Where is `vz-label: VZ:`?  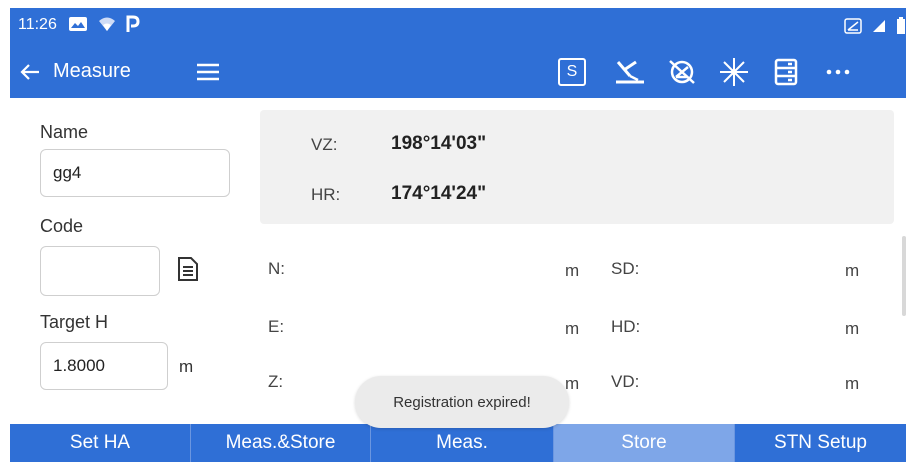 vz-label: VZ: is located at coordinates (324, 144).